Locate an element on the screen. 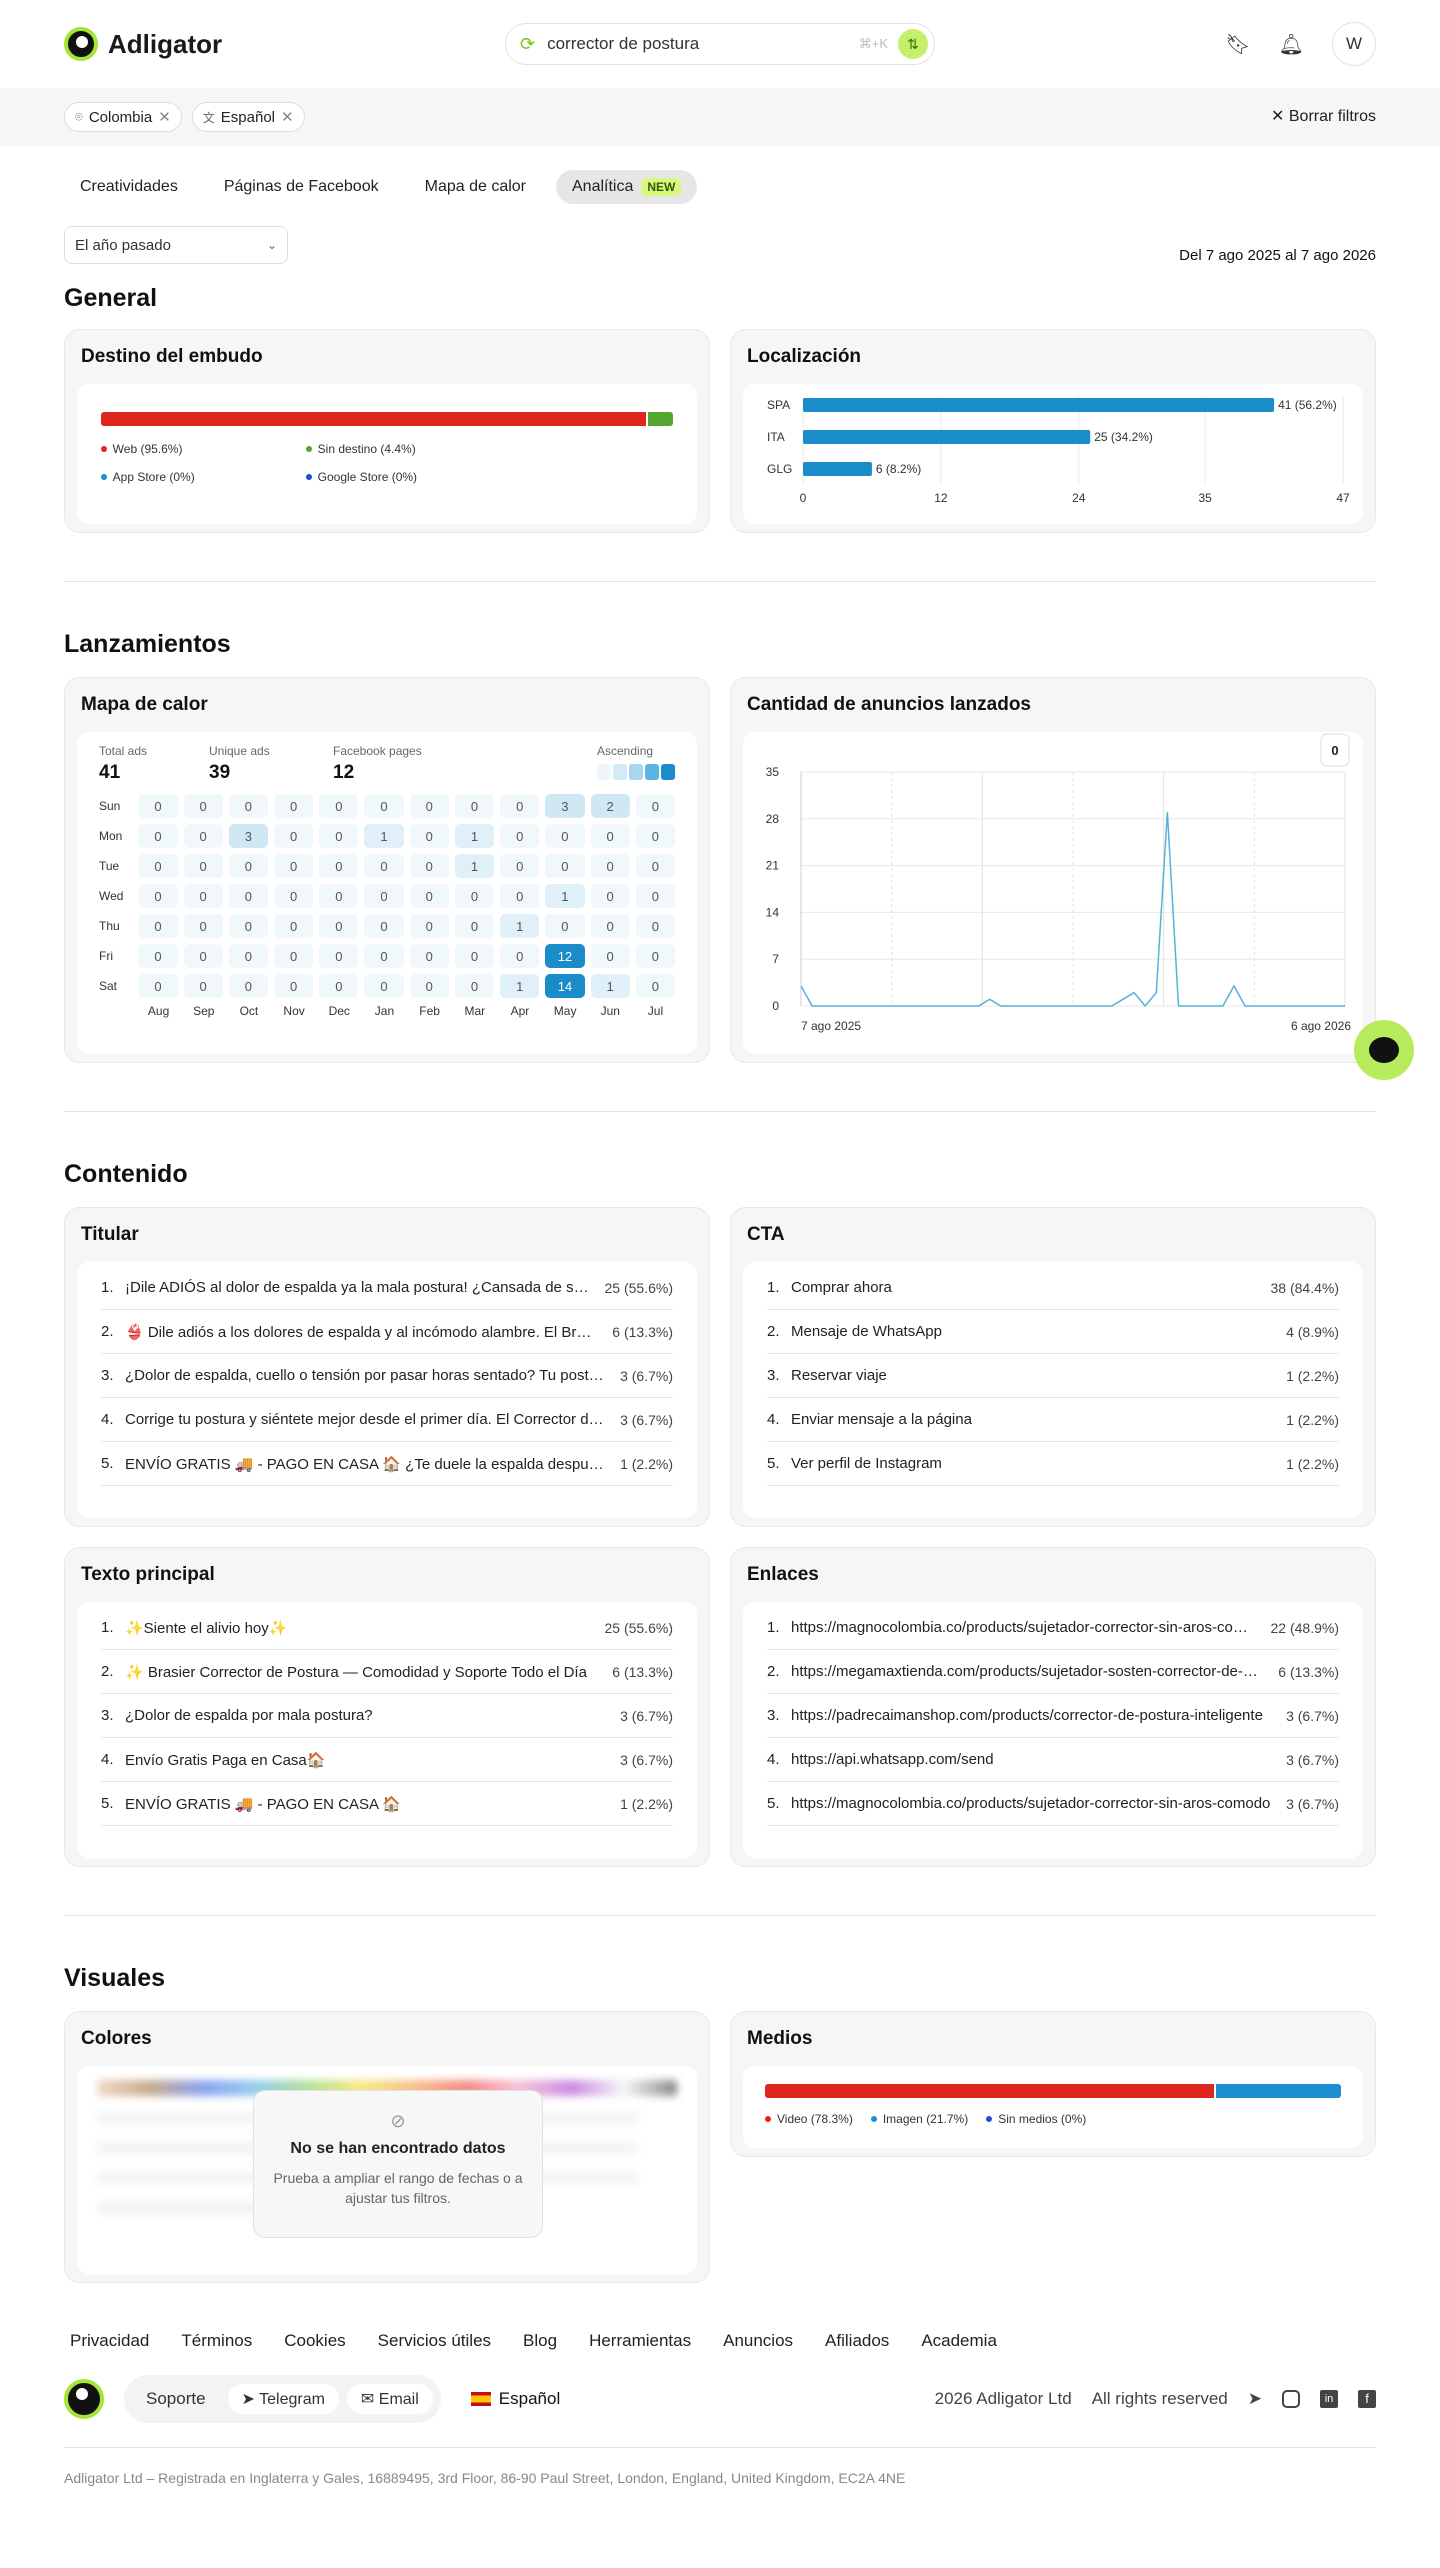  clear-filters-button: ✕ Borrar filtros is located at coordinates (1323, 116).